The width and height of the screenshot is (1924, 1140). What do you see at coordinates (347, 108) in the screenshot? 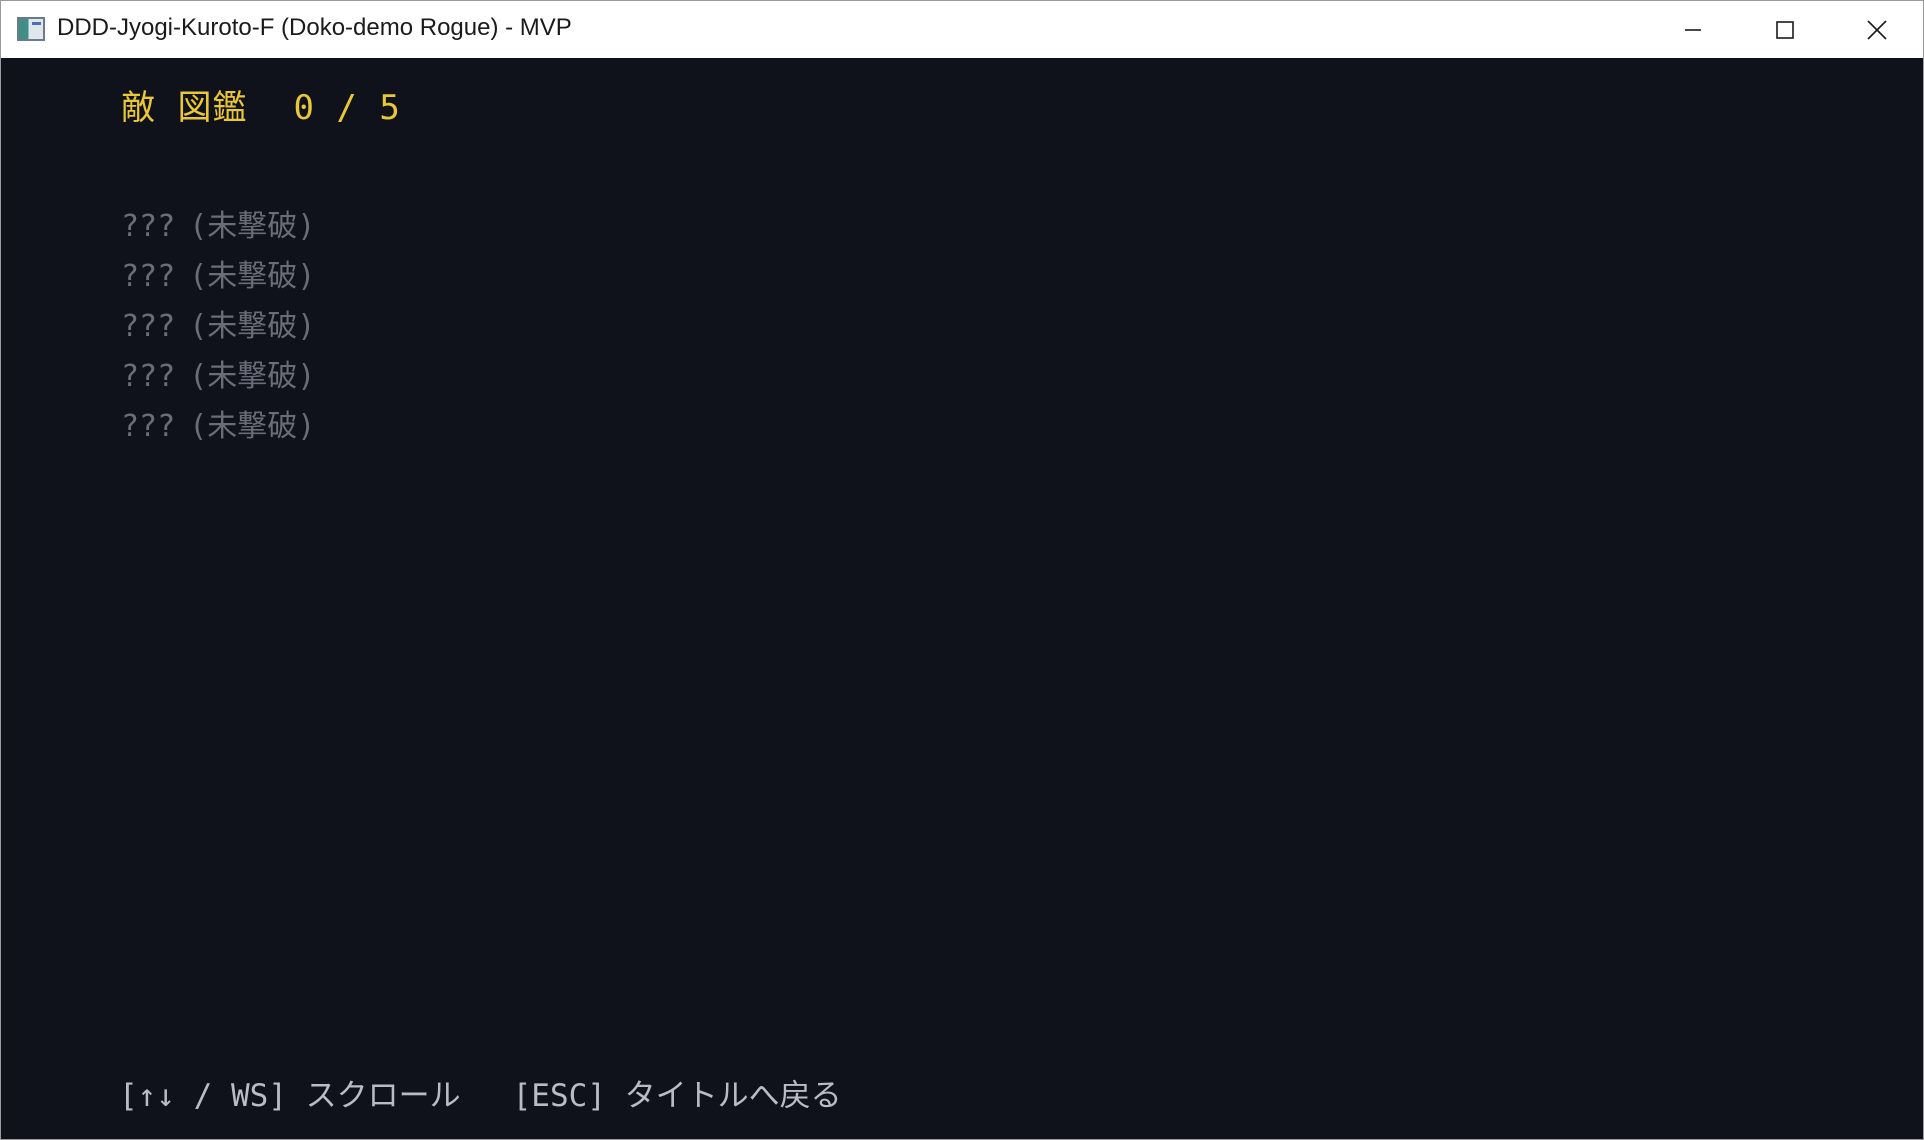
I see `bestiary-count: 0 / 5` at bounding box center [347, 108].